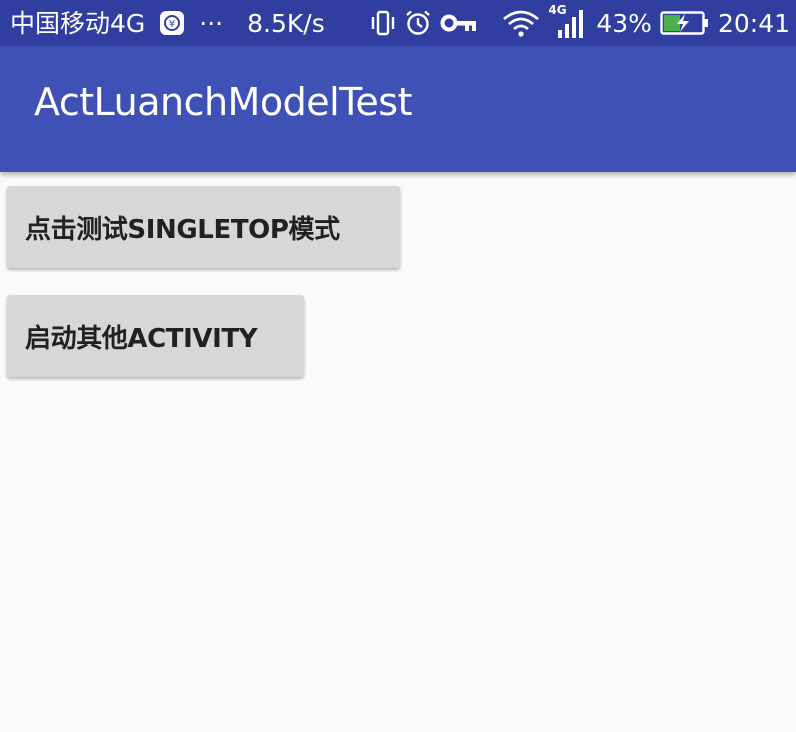 The width and height of the screenshot is (796, 732). What do you see at coordinates (557, 10) in the screenshot?
I see `signal-type-label: 4G` at bounding box center [557, 10].